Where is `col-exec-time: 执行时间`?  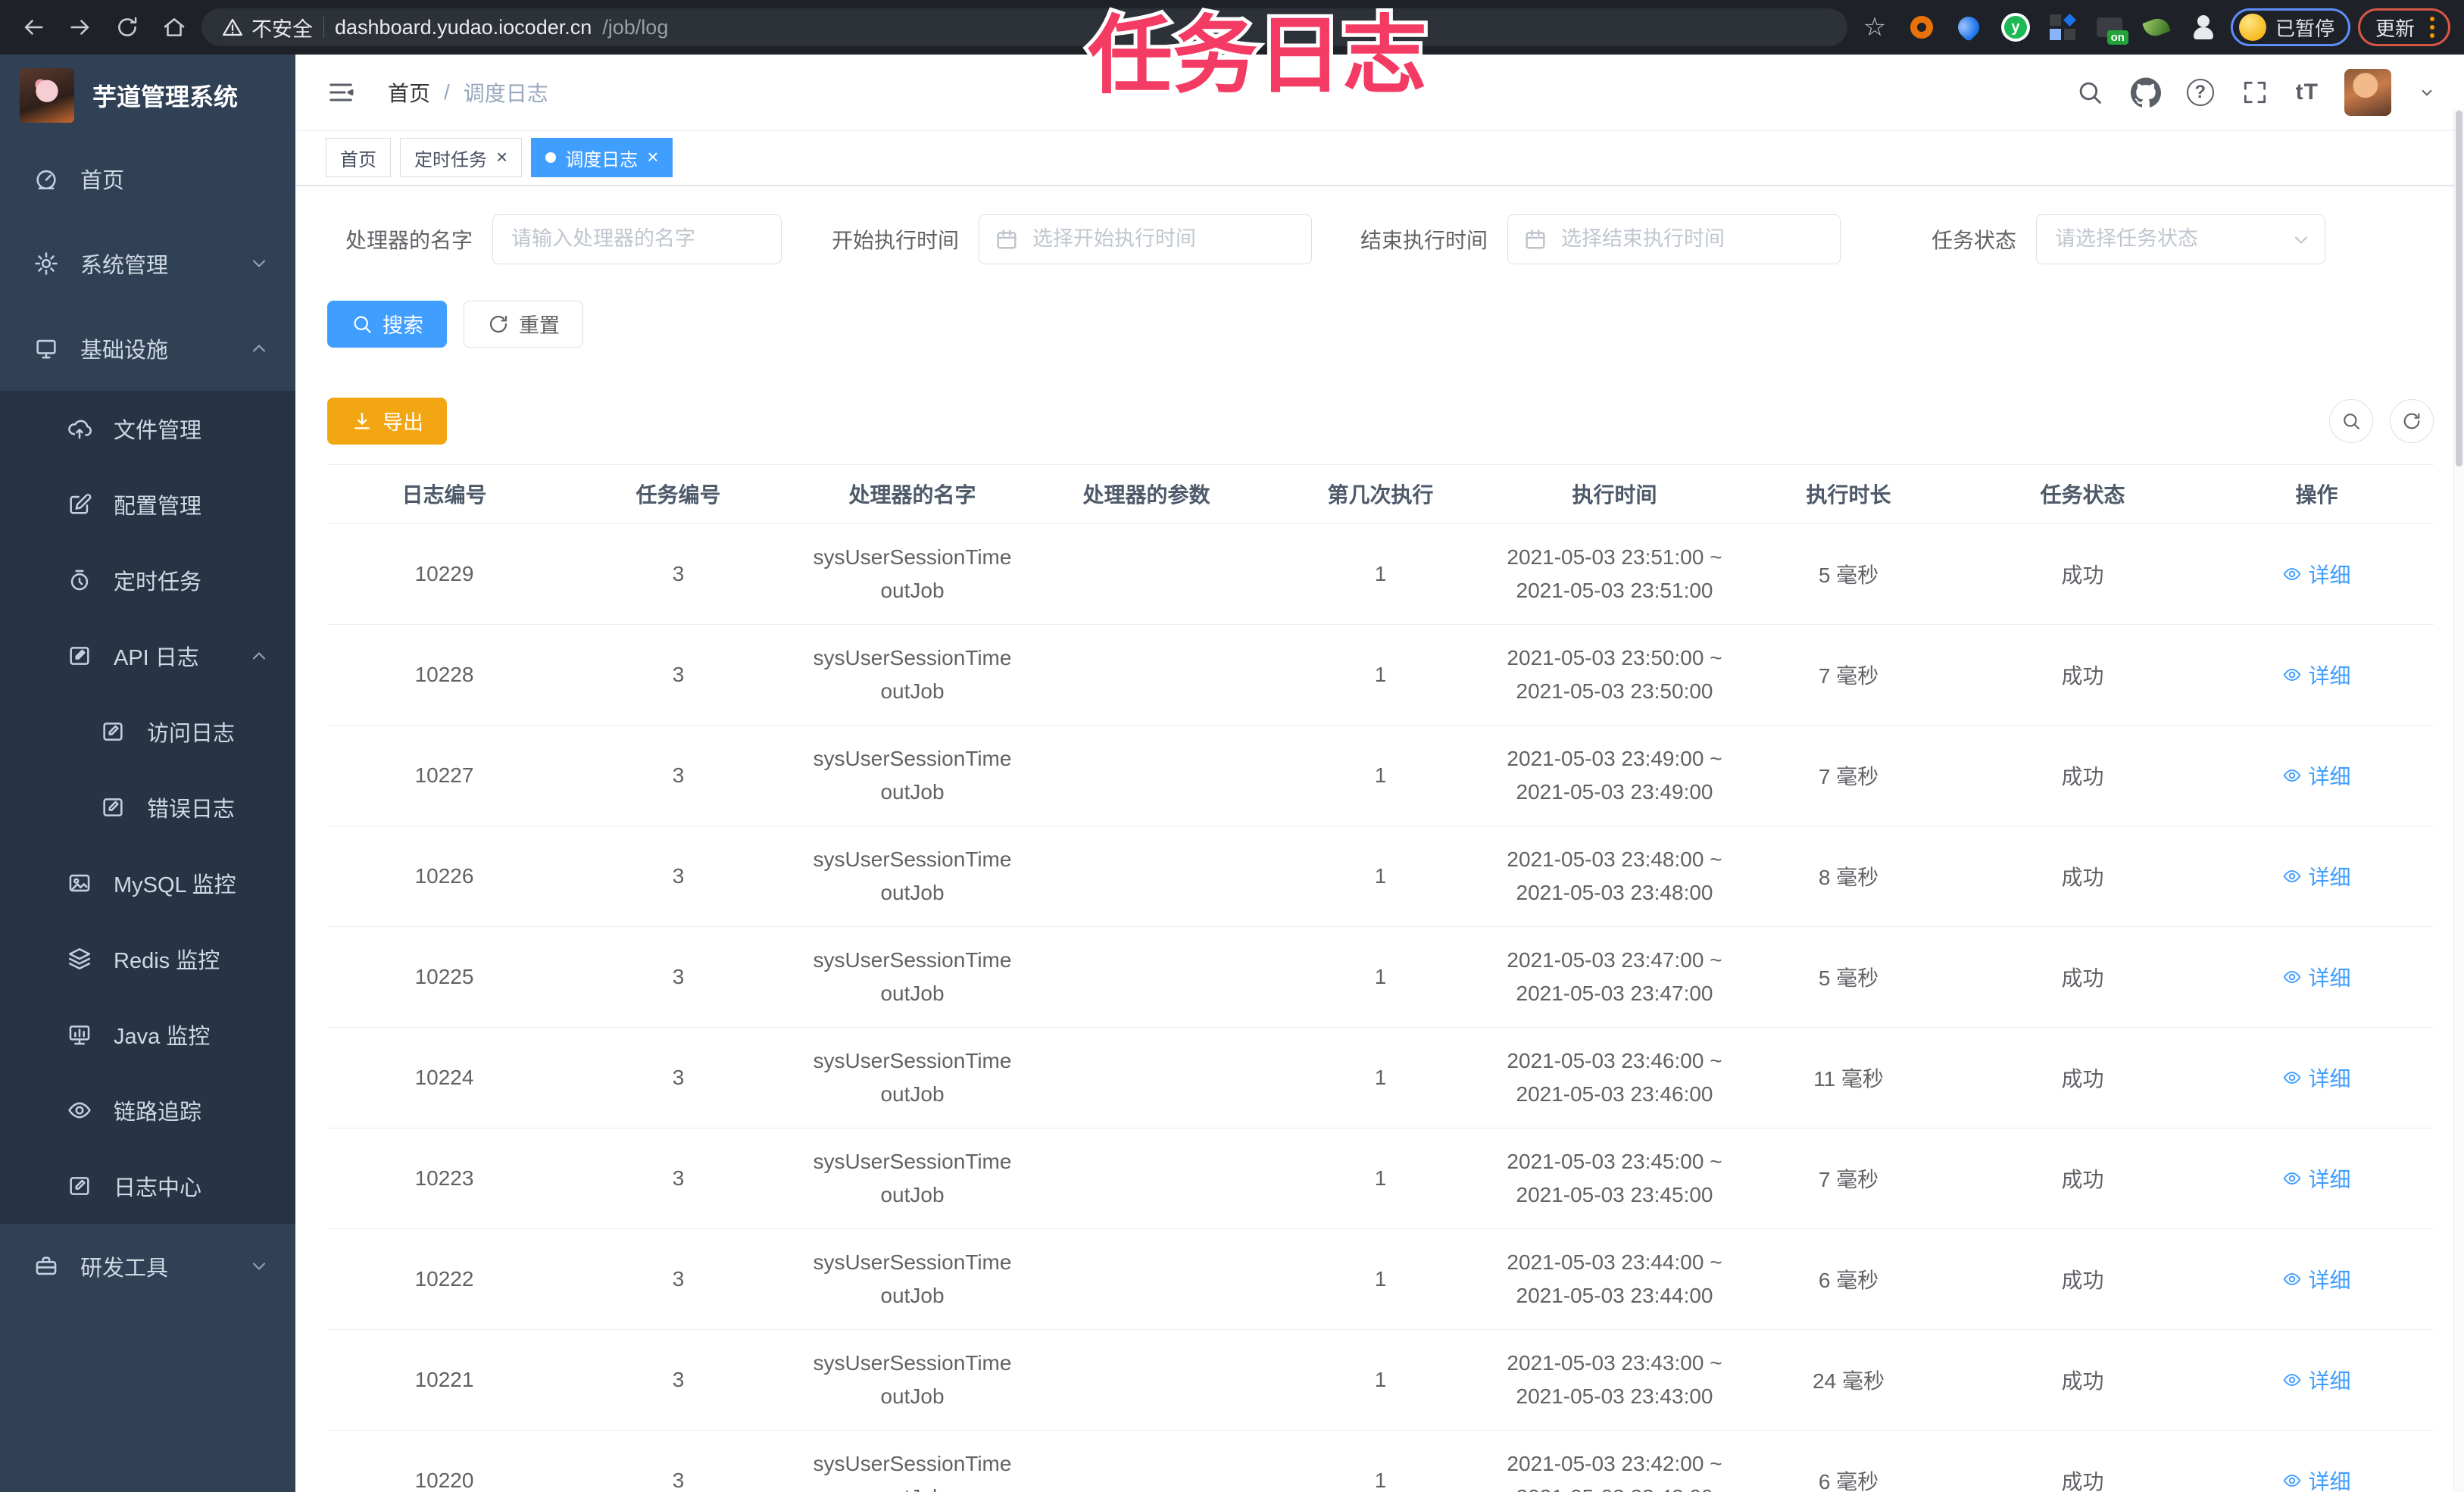 col-exec-time: 执行时间 is located at coordinates (1614, 494).